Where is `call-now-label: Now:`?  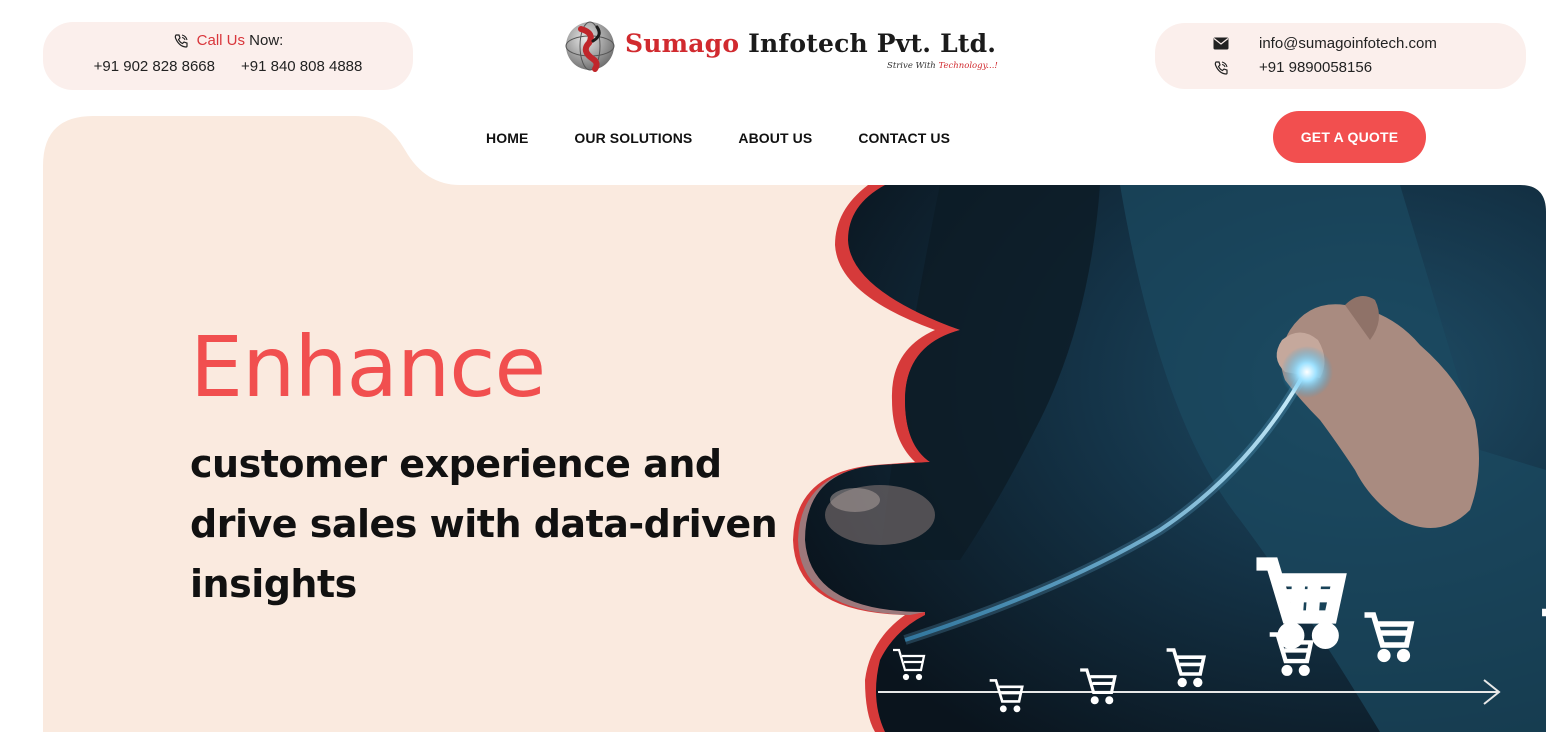
call-now-label: Now: is located at coordinates (266, 40).